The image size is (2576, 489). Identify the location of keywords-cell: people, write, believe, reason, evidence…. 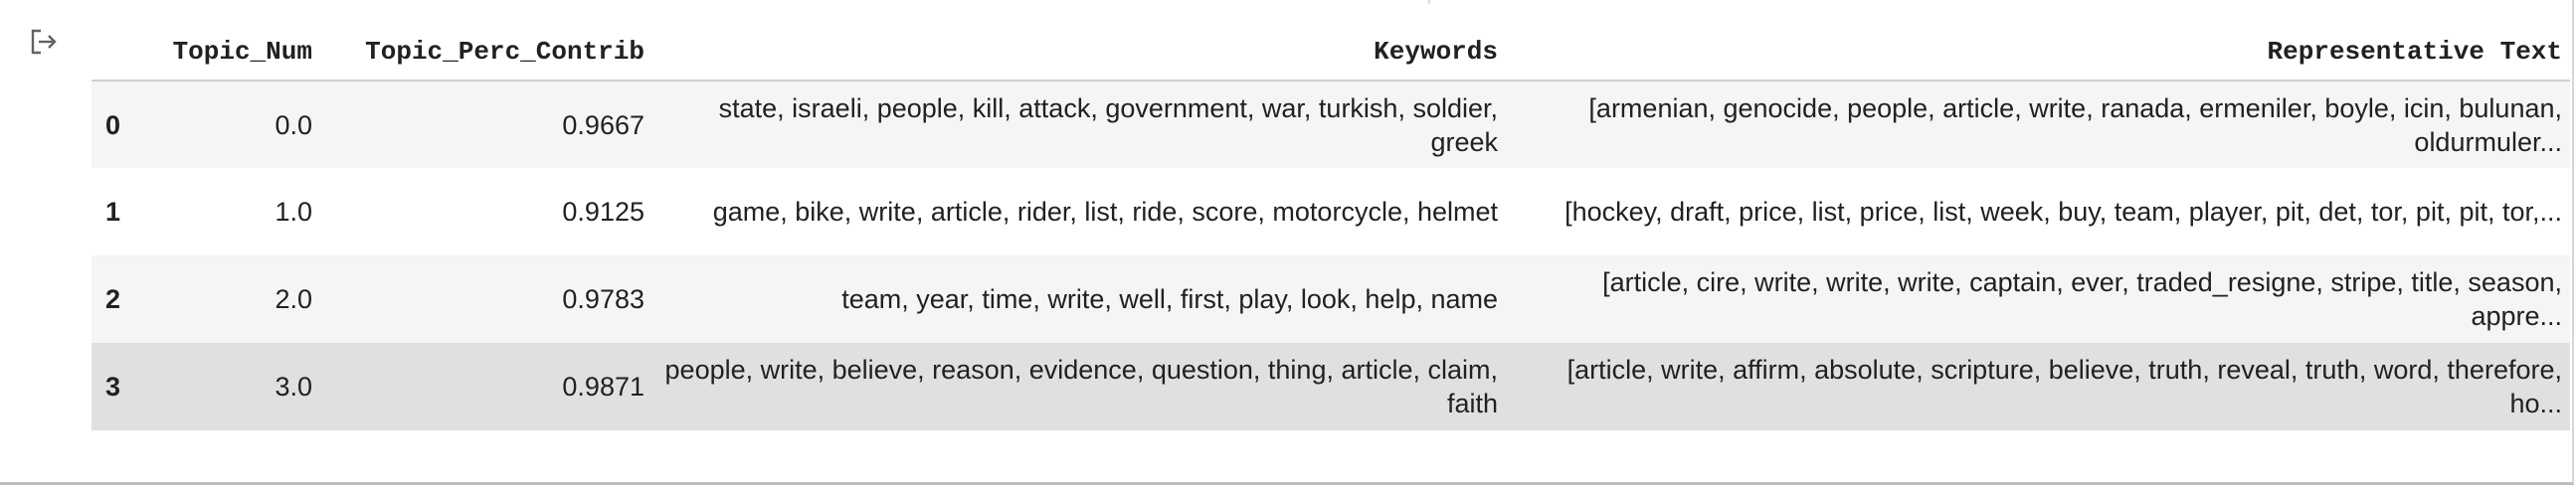
(1079, 386).